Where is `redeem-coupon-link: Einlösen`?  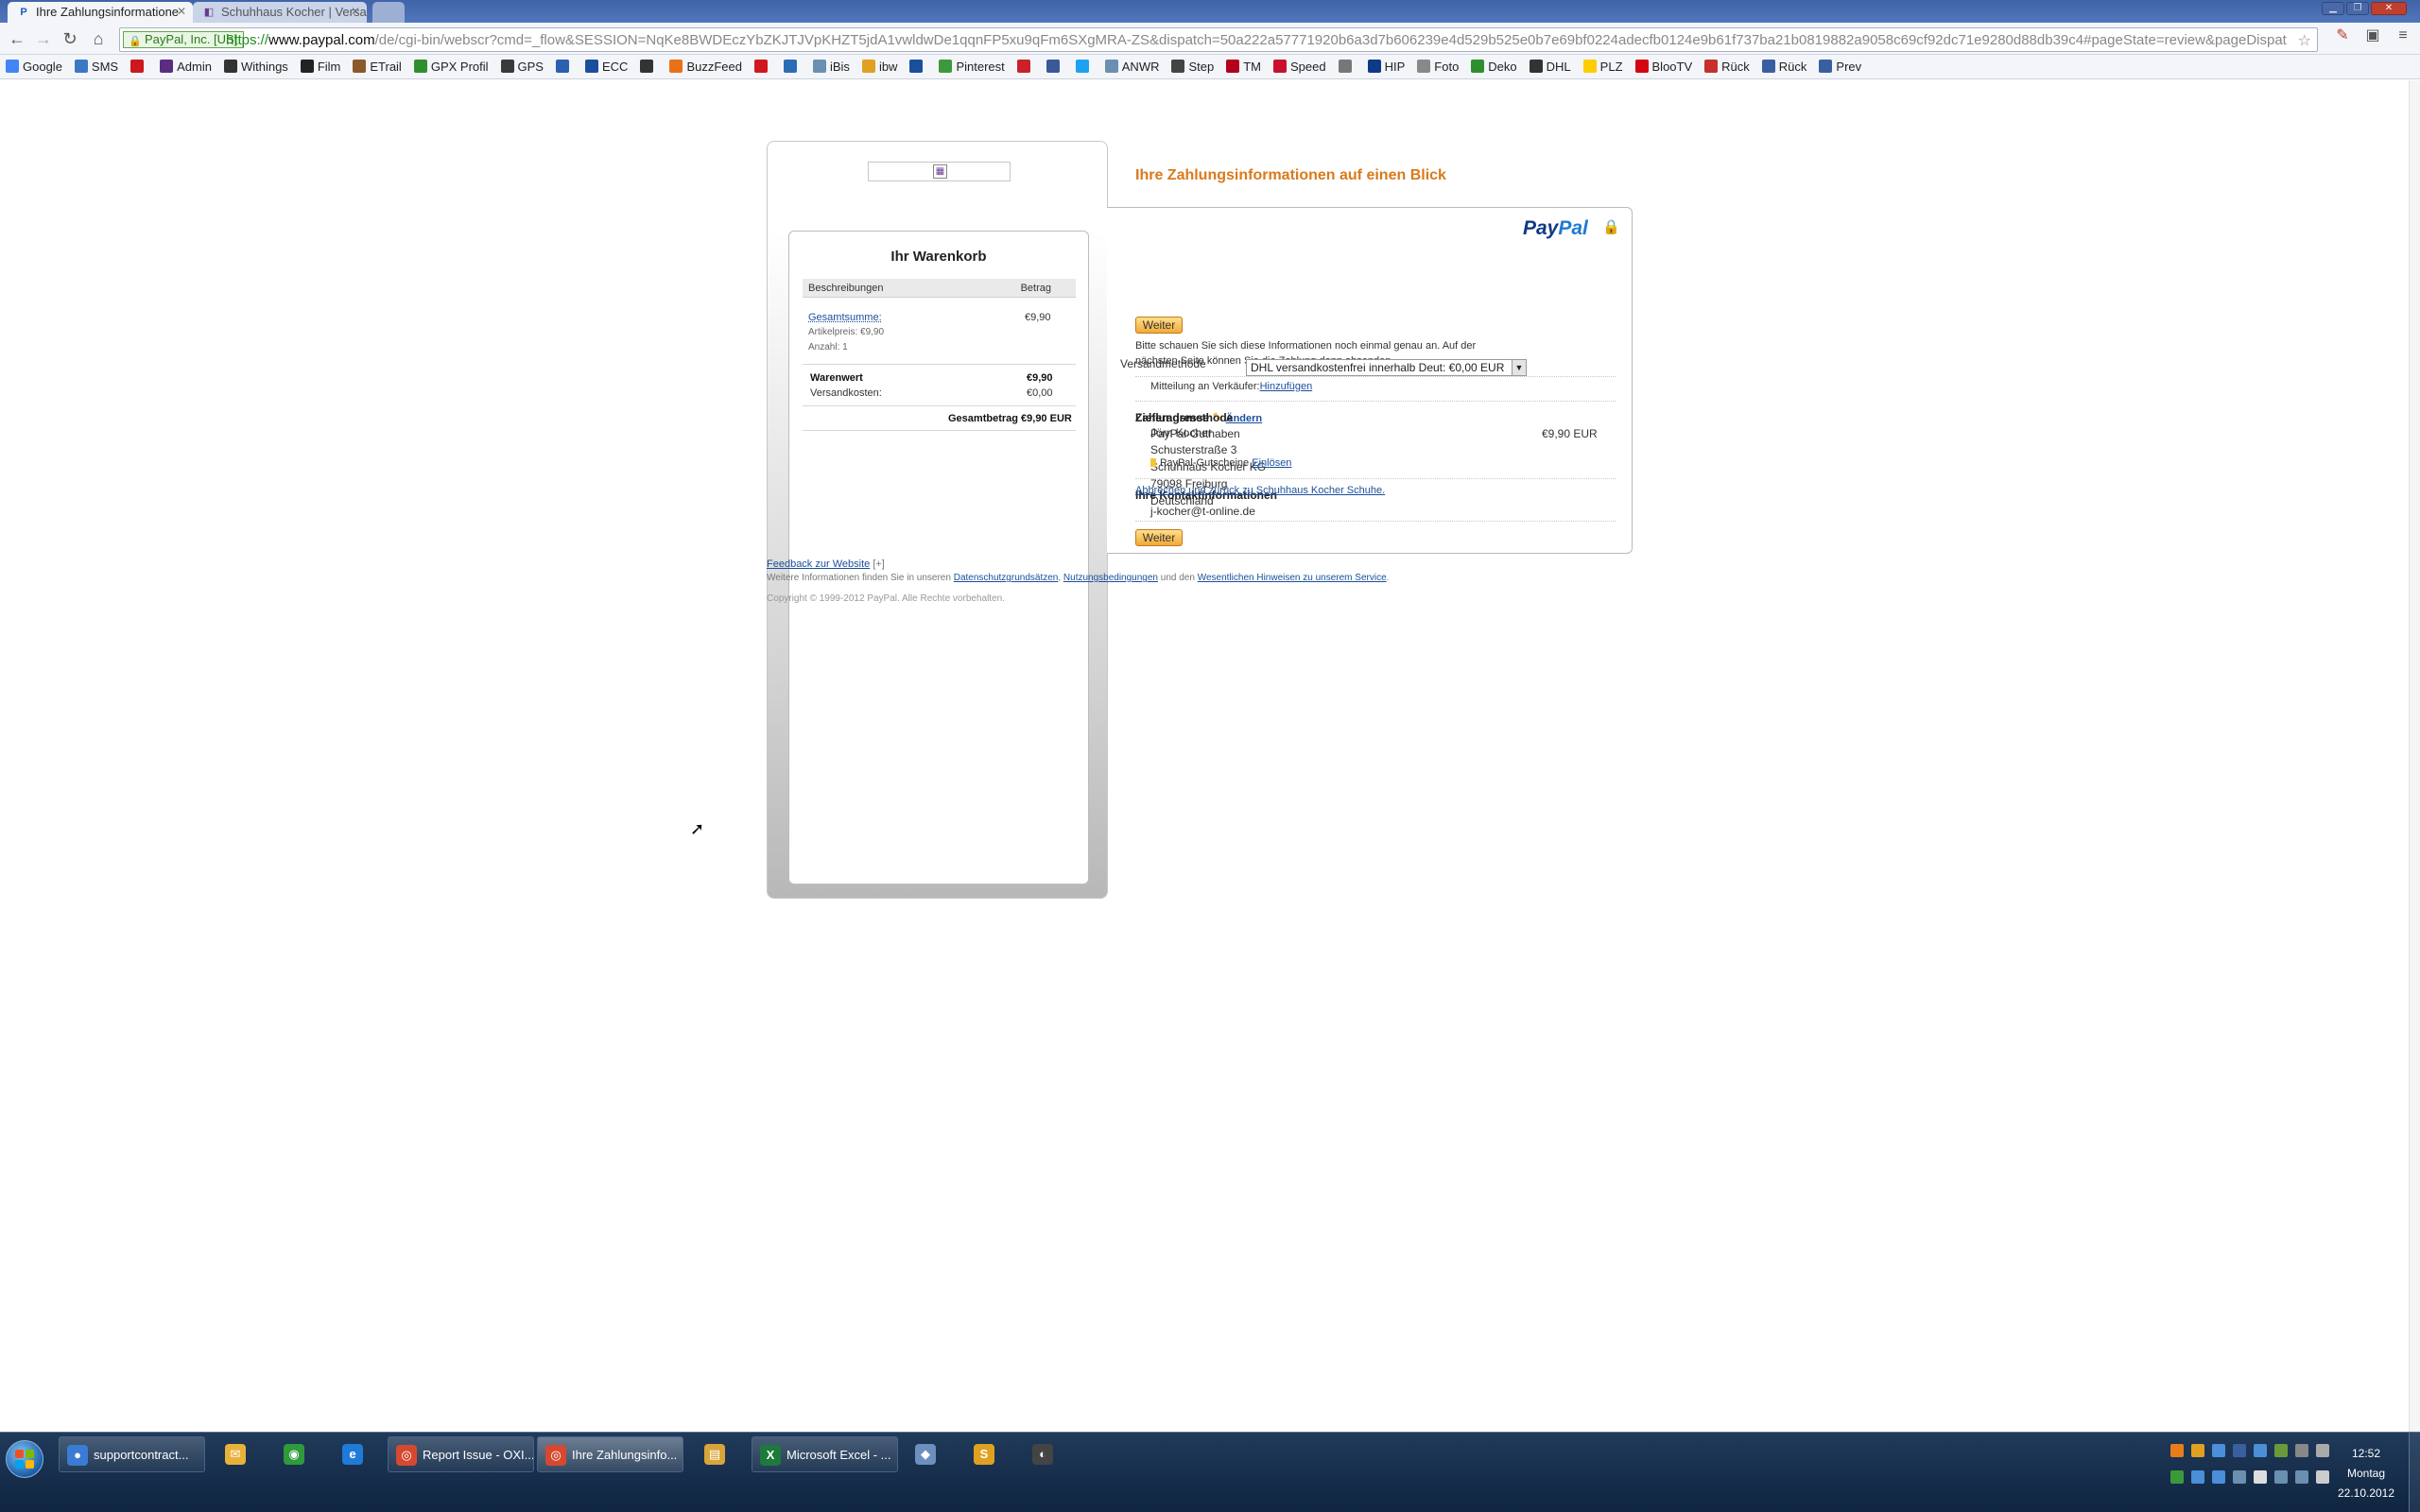
redeem-coupon-link: Einlösen is located at coordinates (1271, 463).